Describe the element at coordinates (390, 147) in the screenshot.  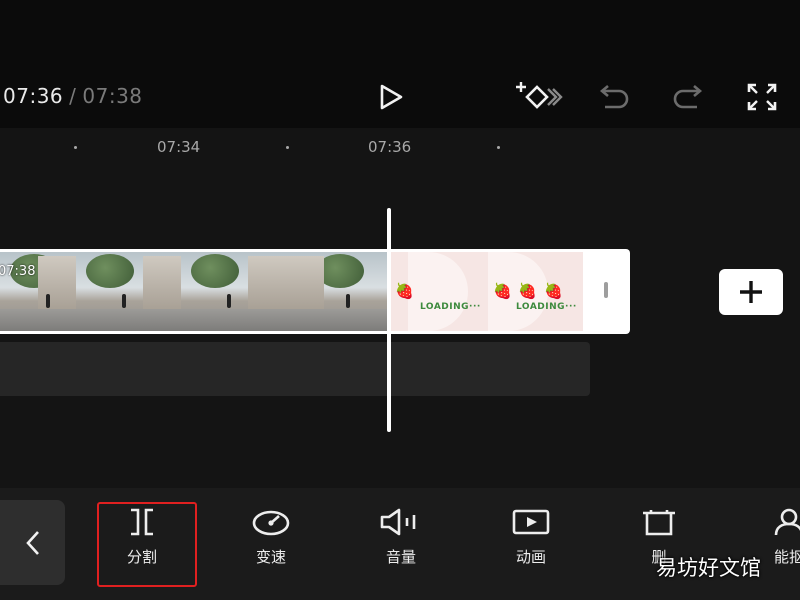
I see `ruler-label: 07:36` at that location.